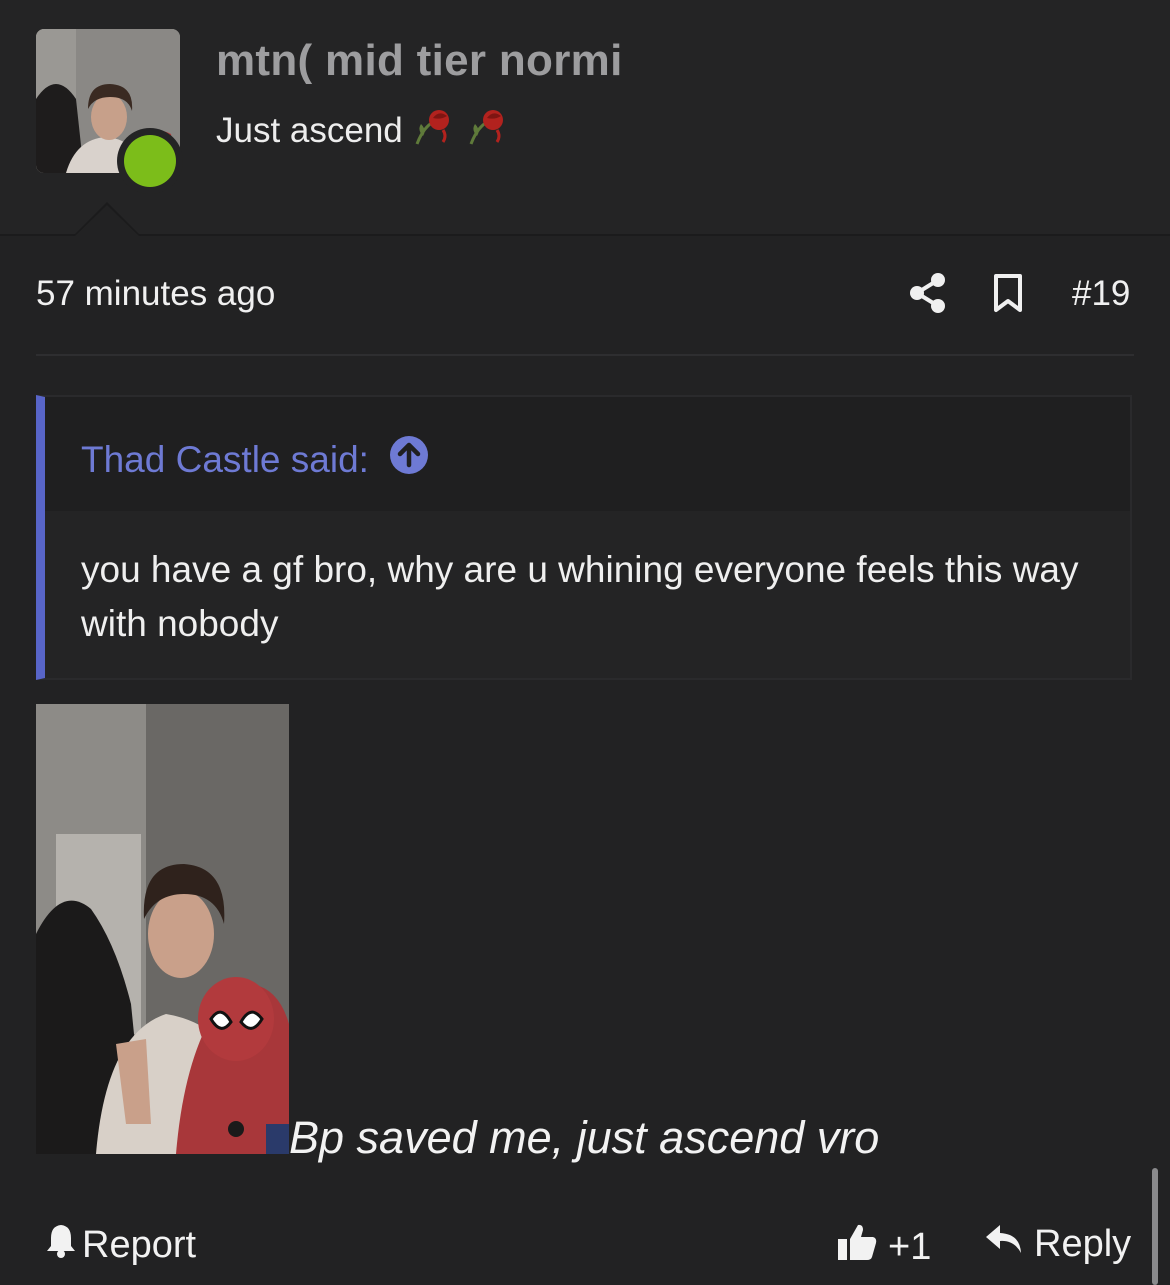 The width and height of the screenshot is (1170, 1285). I want to click on quote-author-text: Thad Castle said:, so click(225, 460).